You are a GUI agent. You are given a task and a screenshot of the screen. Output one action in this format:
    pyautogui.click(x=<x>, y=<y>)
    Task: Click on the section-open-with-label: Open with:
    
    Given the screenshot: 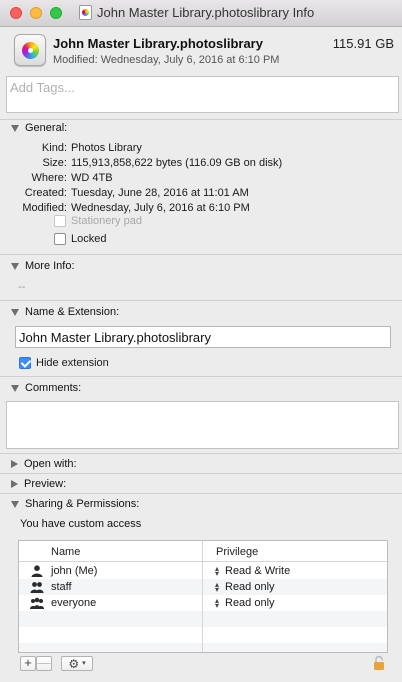 What is the action you would take?
    pyautogui.click(x=50, y=464)
    